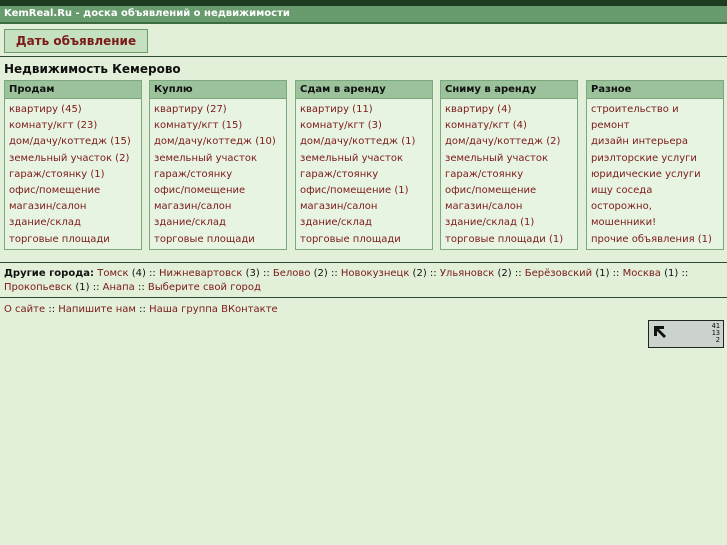 This screenshot has height=545, width=727. I want to click on city-count: (4), so click(137, 273).